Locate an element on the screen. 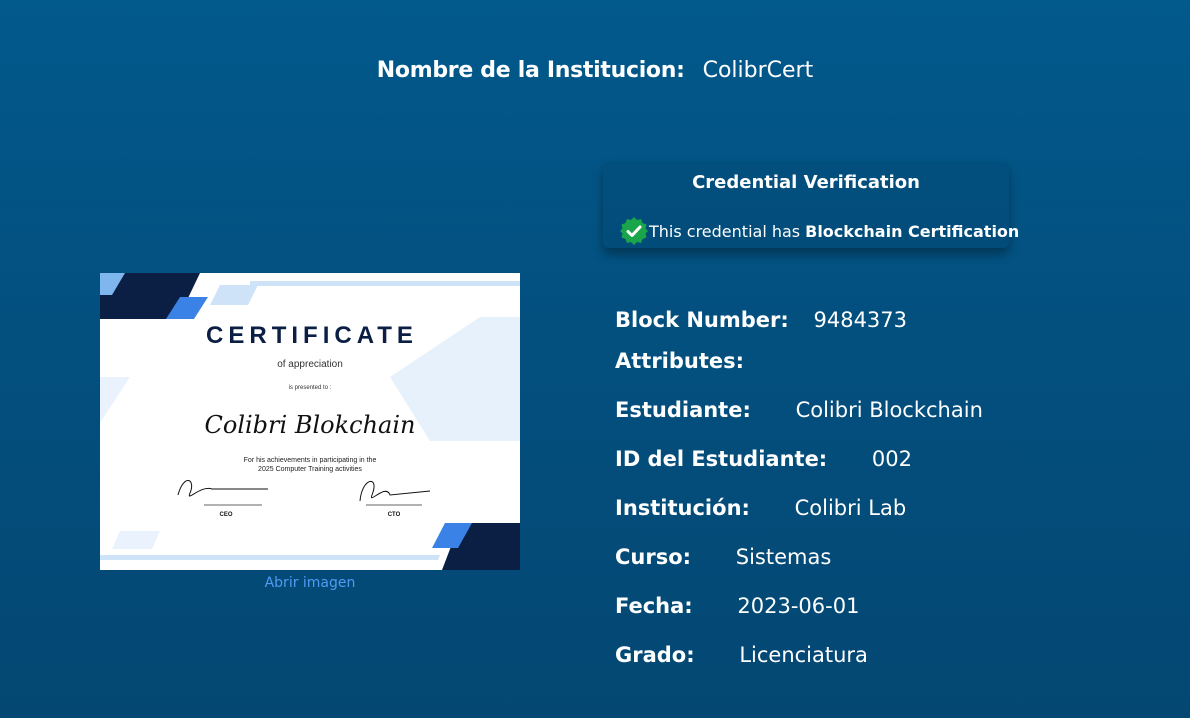 This screenshot has width=1190, height=718. cert-line2: 2025 Computer Training activities is located at coordinates (310, 469).